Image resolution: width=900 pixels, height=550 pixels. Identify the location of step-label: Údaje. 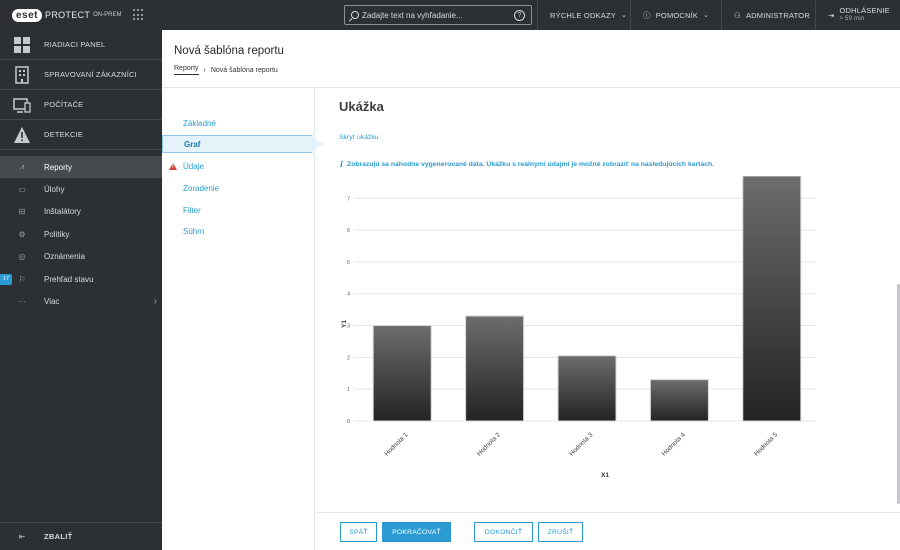
(193, 166).